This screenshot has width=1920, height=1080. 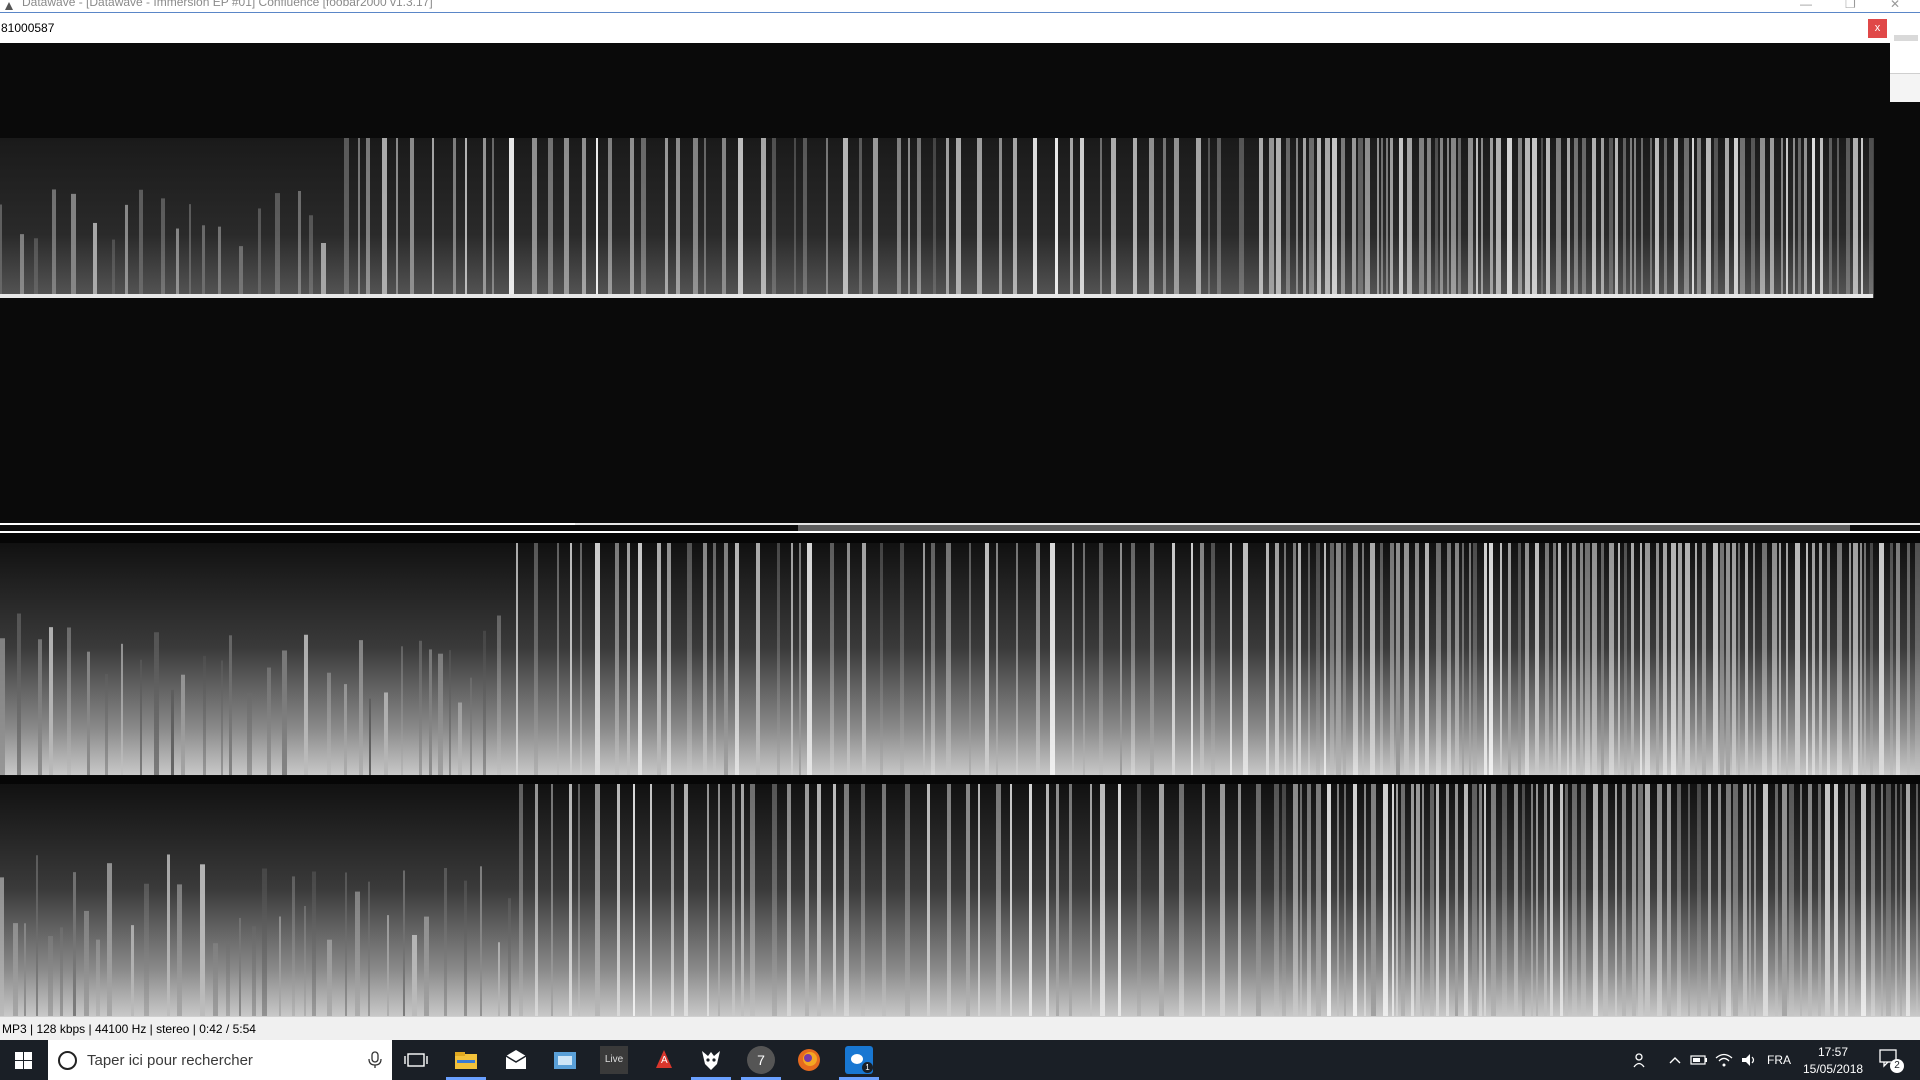 I want to click on volume-icon, so click(x=1749, y=1060).